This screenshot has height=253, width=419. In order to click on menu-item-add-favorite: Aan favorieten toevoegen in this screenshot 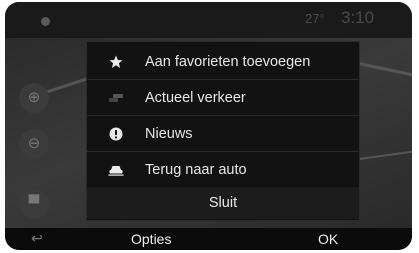, I will do `click(223, 61)`.